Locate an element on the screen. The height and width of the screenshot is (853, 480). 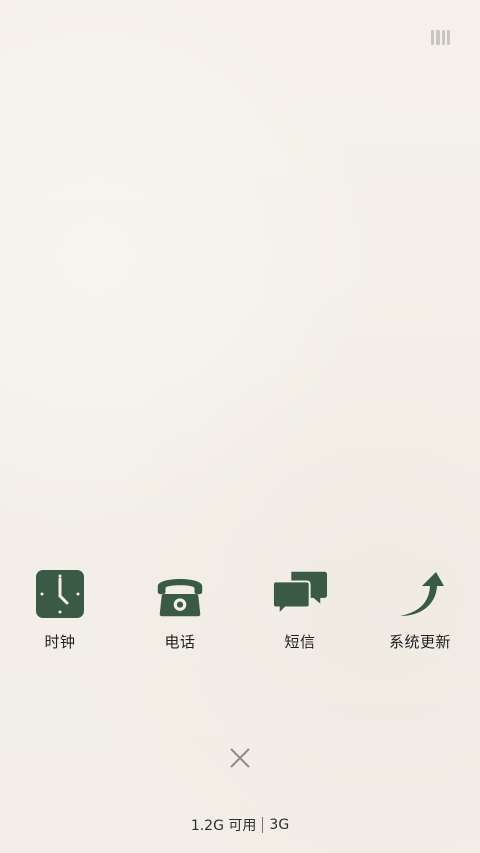
app-label-phone: 电话 is located at coordinates (180, 642).